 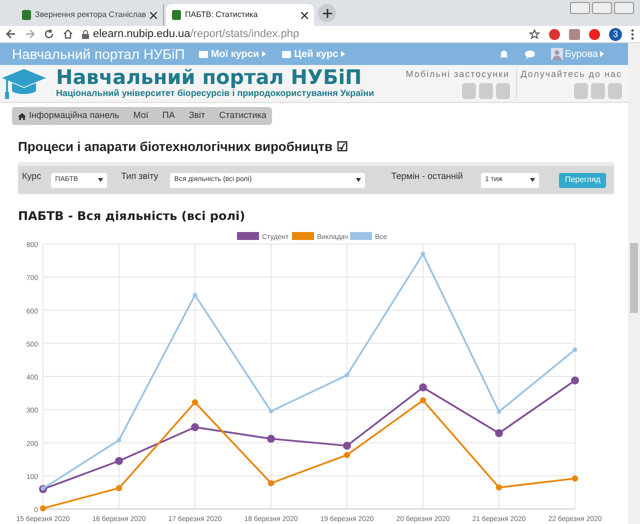 What do you see at coordinates (427, 177) in the screenshot?
I see `field-label: Термін - останній` at bounding box center [427, 177].